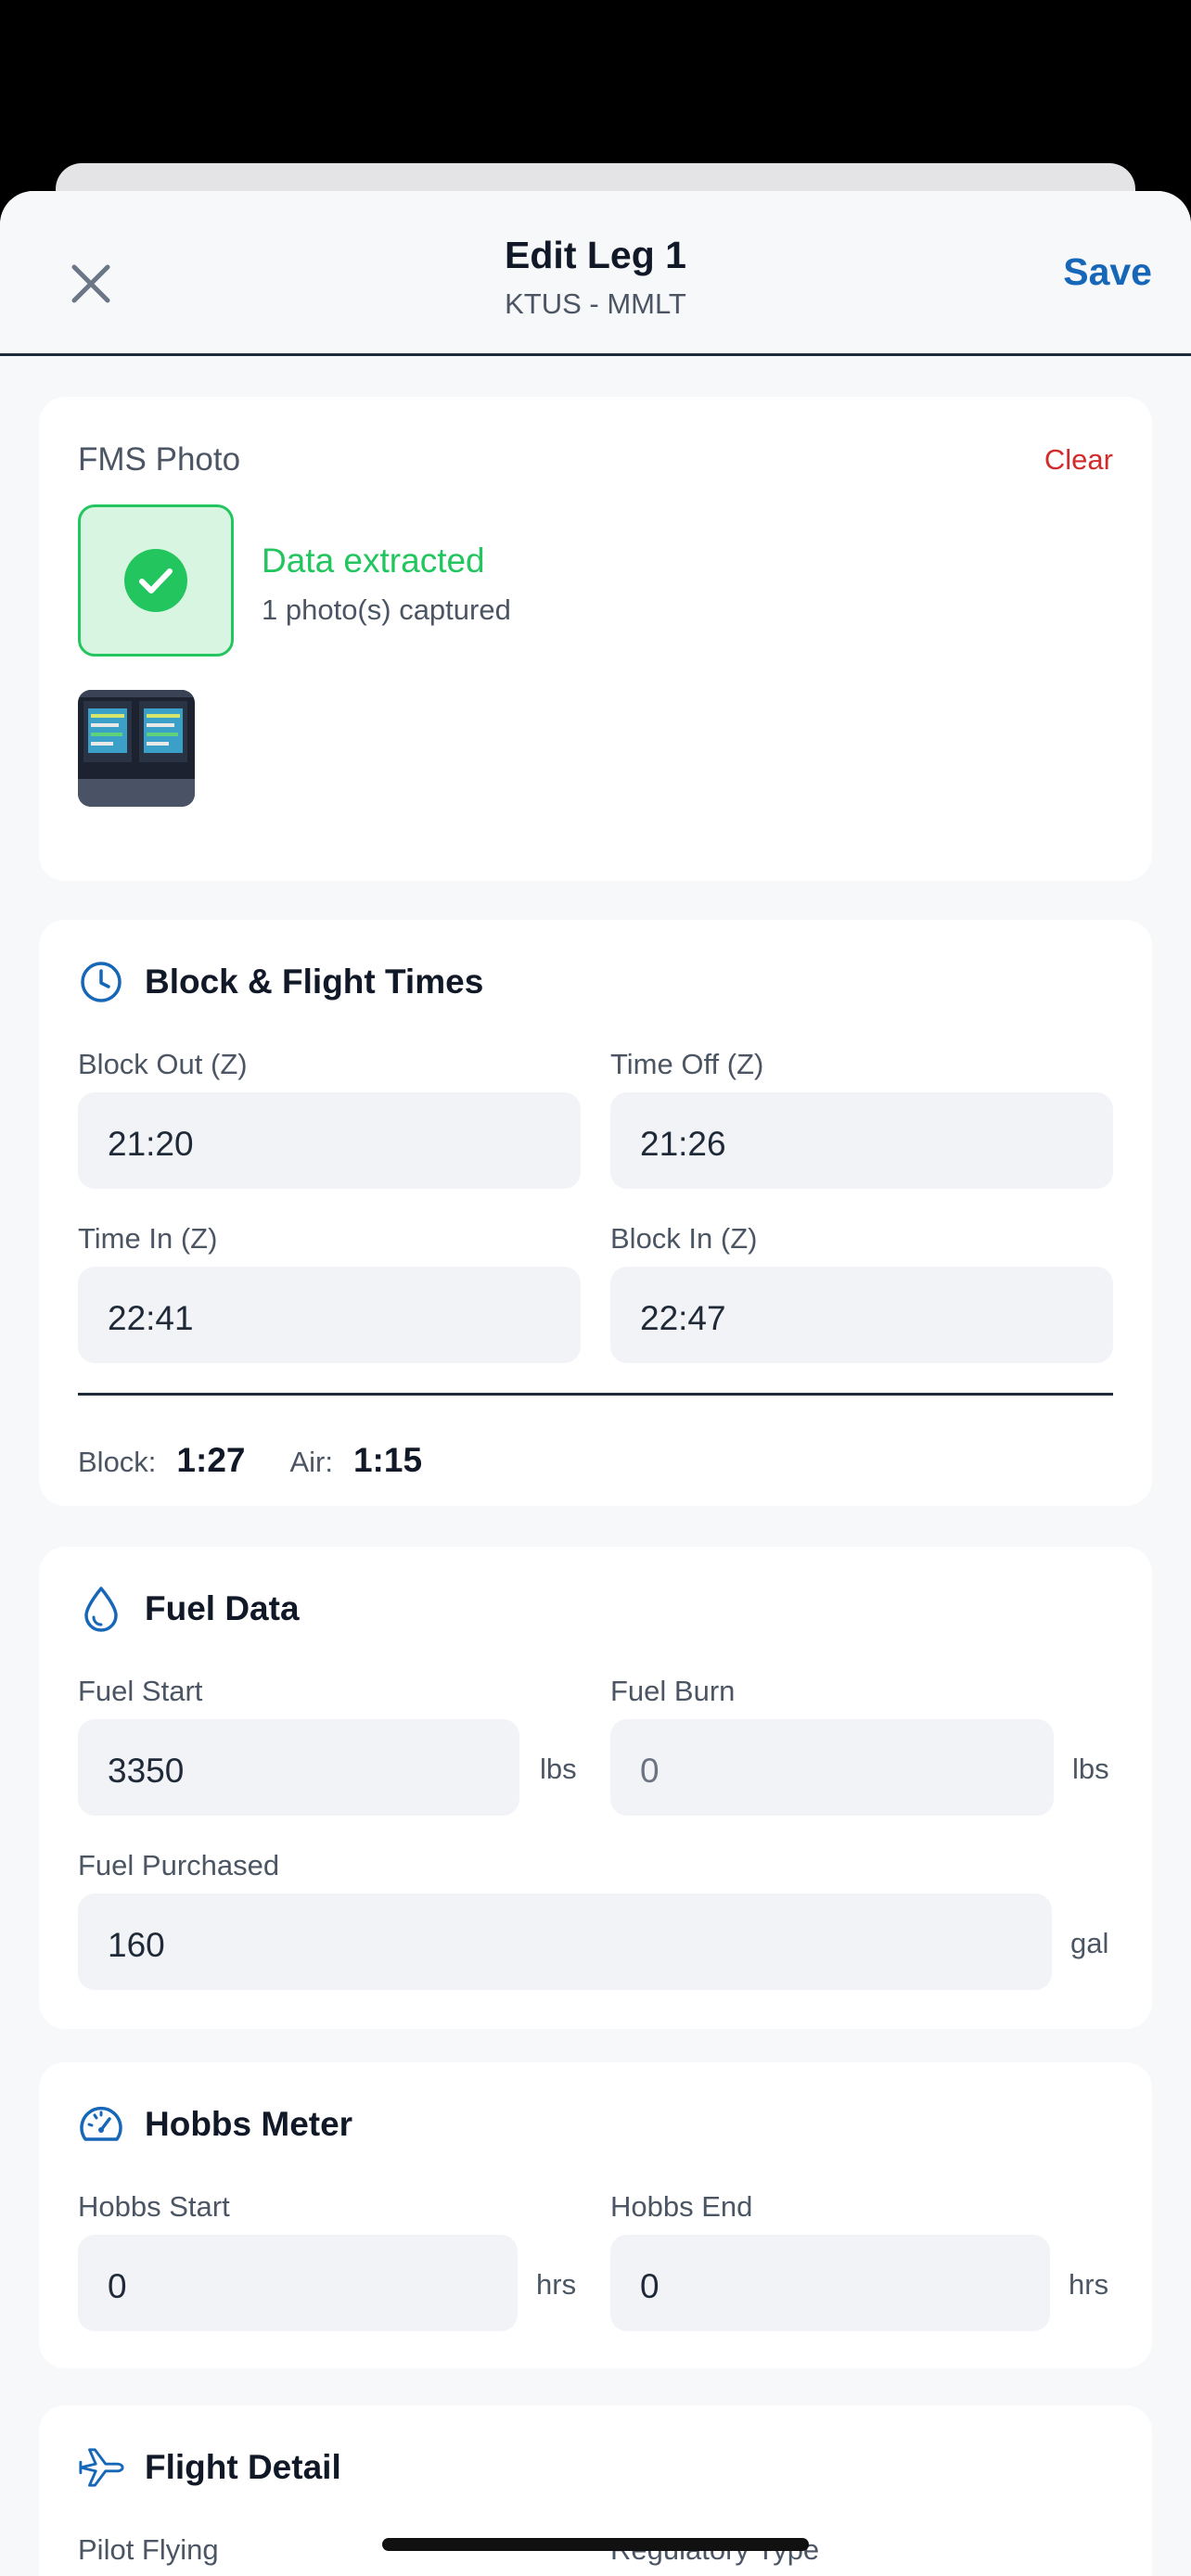  I want to click on hobbs-end-unit: hrs, so click(1089, 2285).